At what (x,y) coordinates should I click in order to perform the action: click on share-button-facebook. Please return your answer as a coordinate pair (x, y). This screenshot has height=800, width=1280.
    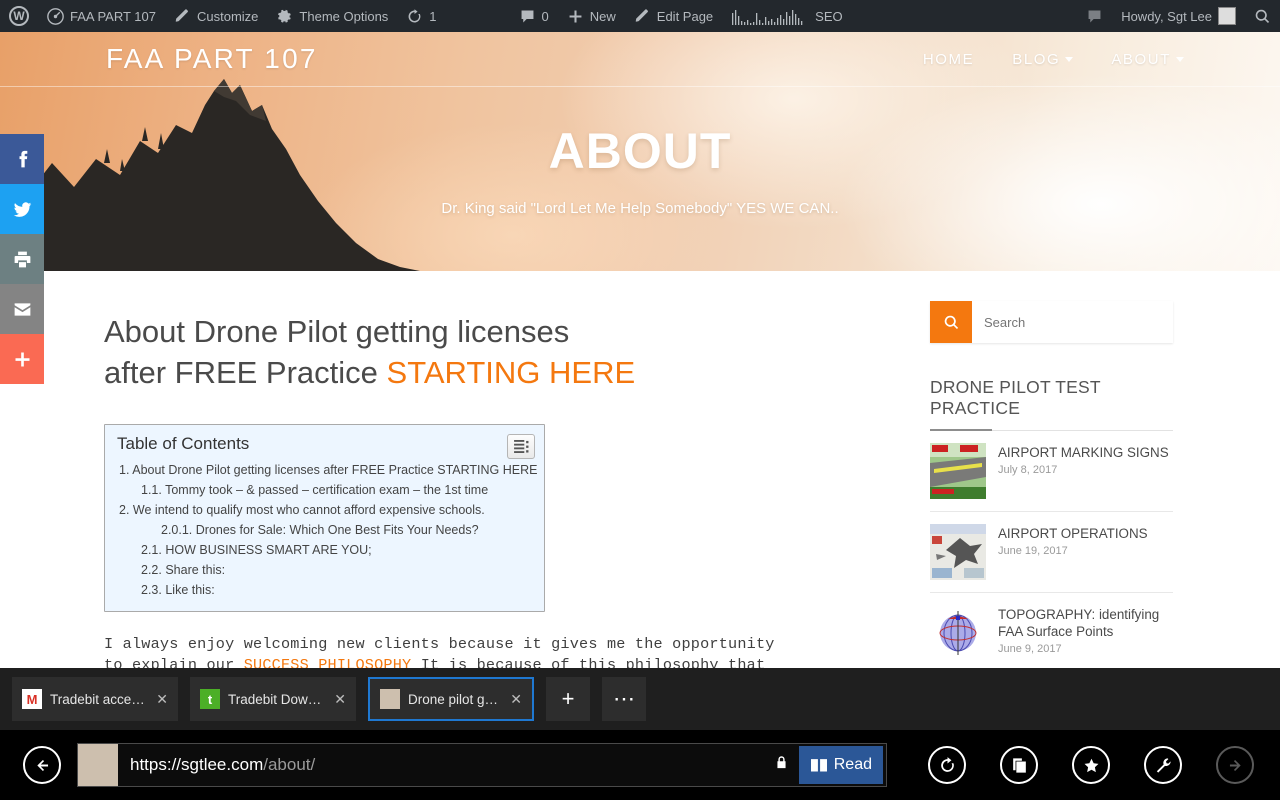
    Looking at the image, I should click on (22, 159).